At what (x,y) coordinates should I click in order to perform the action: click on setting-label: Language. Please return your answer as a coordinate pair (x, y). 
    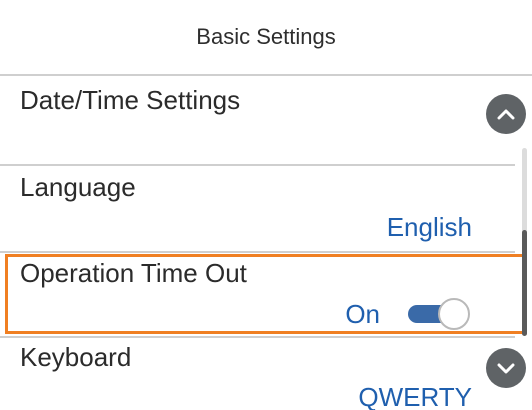
    Looking at the image, I should click on (78, 187).